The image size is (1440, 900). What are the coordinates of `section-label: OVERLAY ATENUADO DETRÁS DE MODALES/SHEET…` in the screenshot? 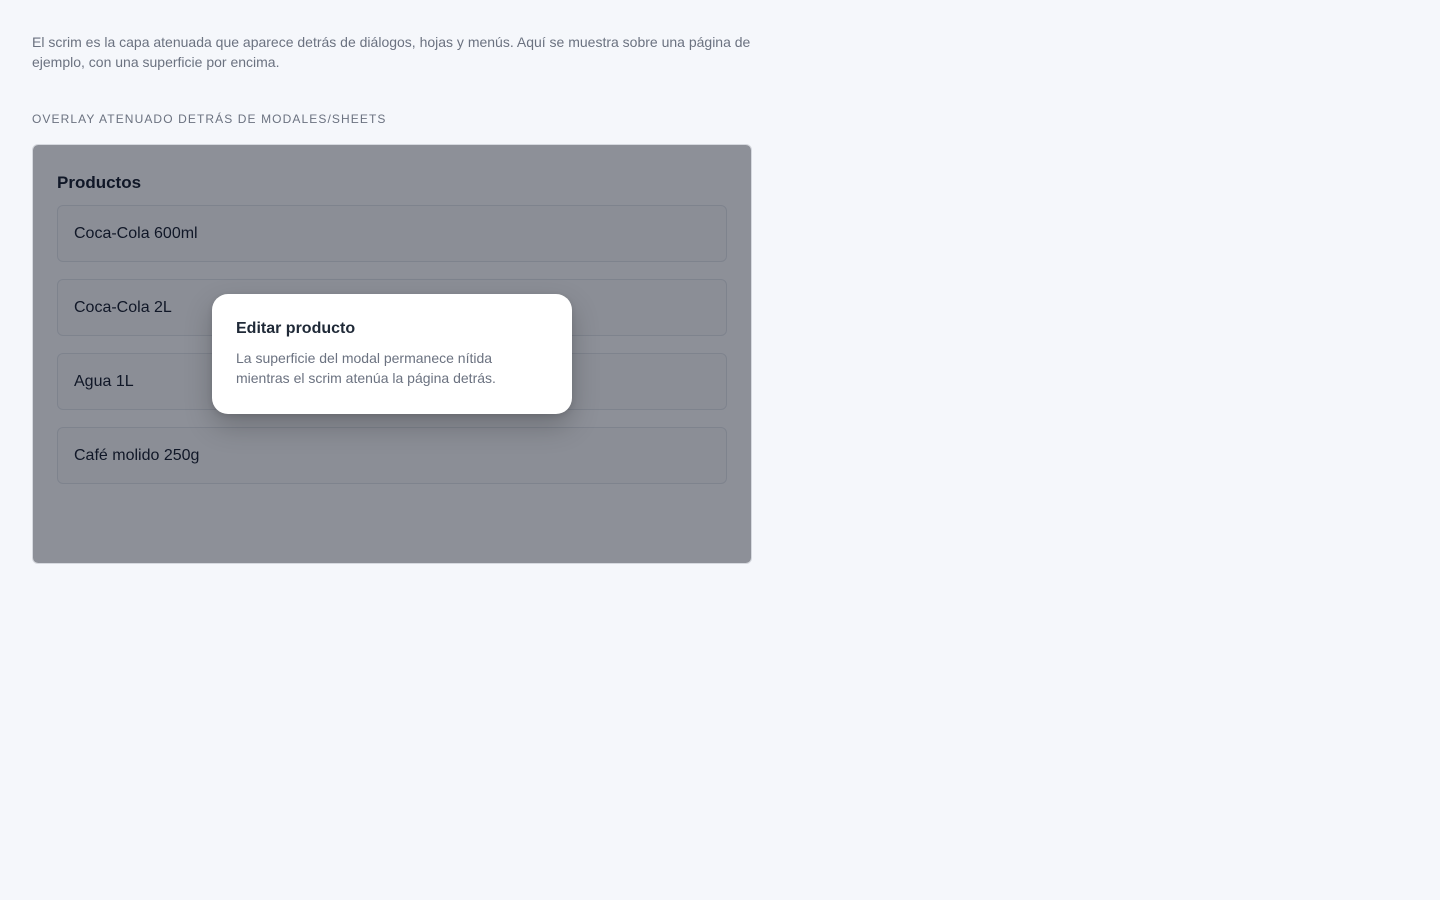 It's located at (209, 119).